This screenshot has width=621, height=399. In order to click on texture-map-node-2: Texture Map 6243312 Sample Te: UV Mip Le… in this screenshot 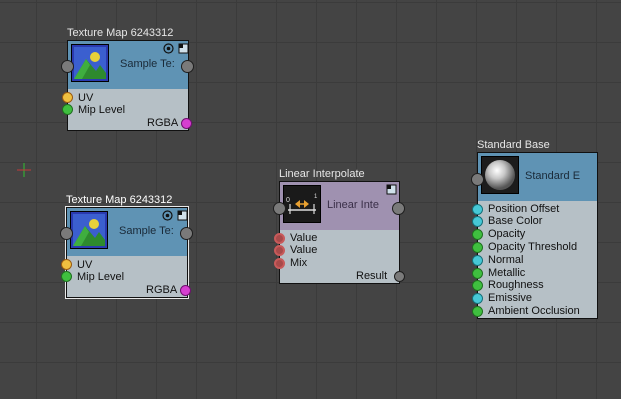, I will do `click(130, 248)`.